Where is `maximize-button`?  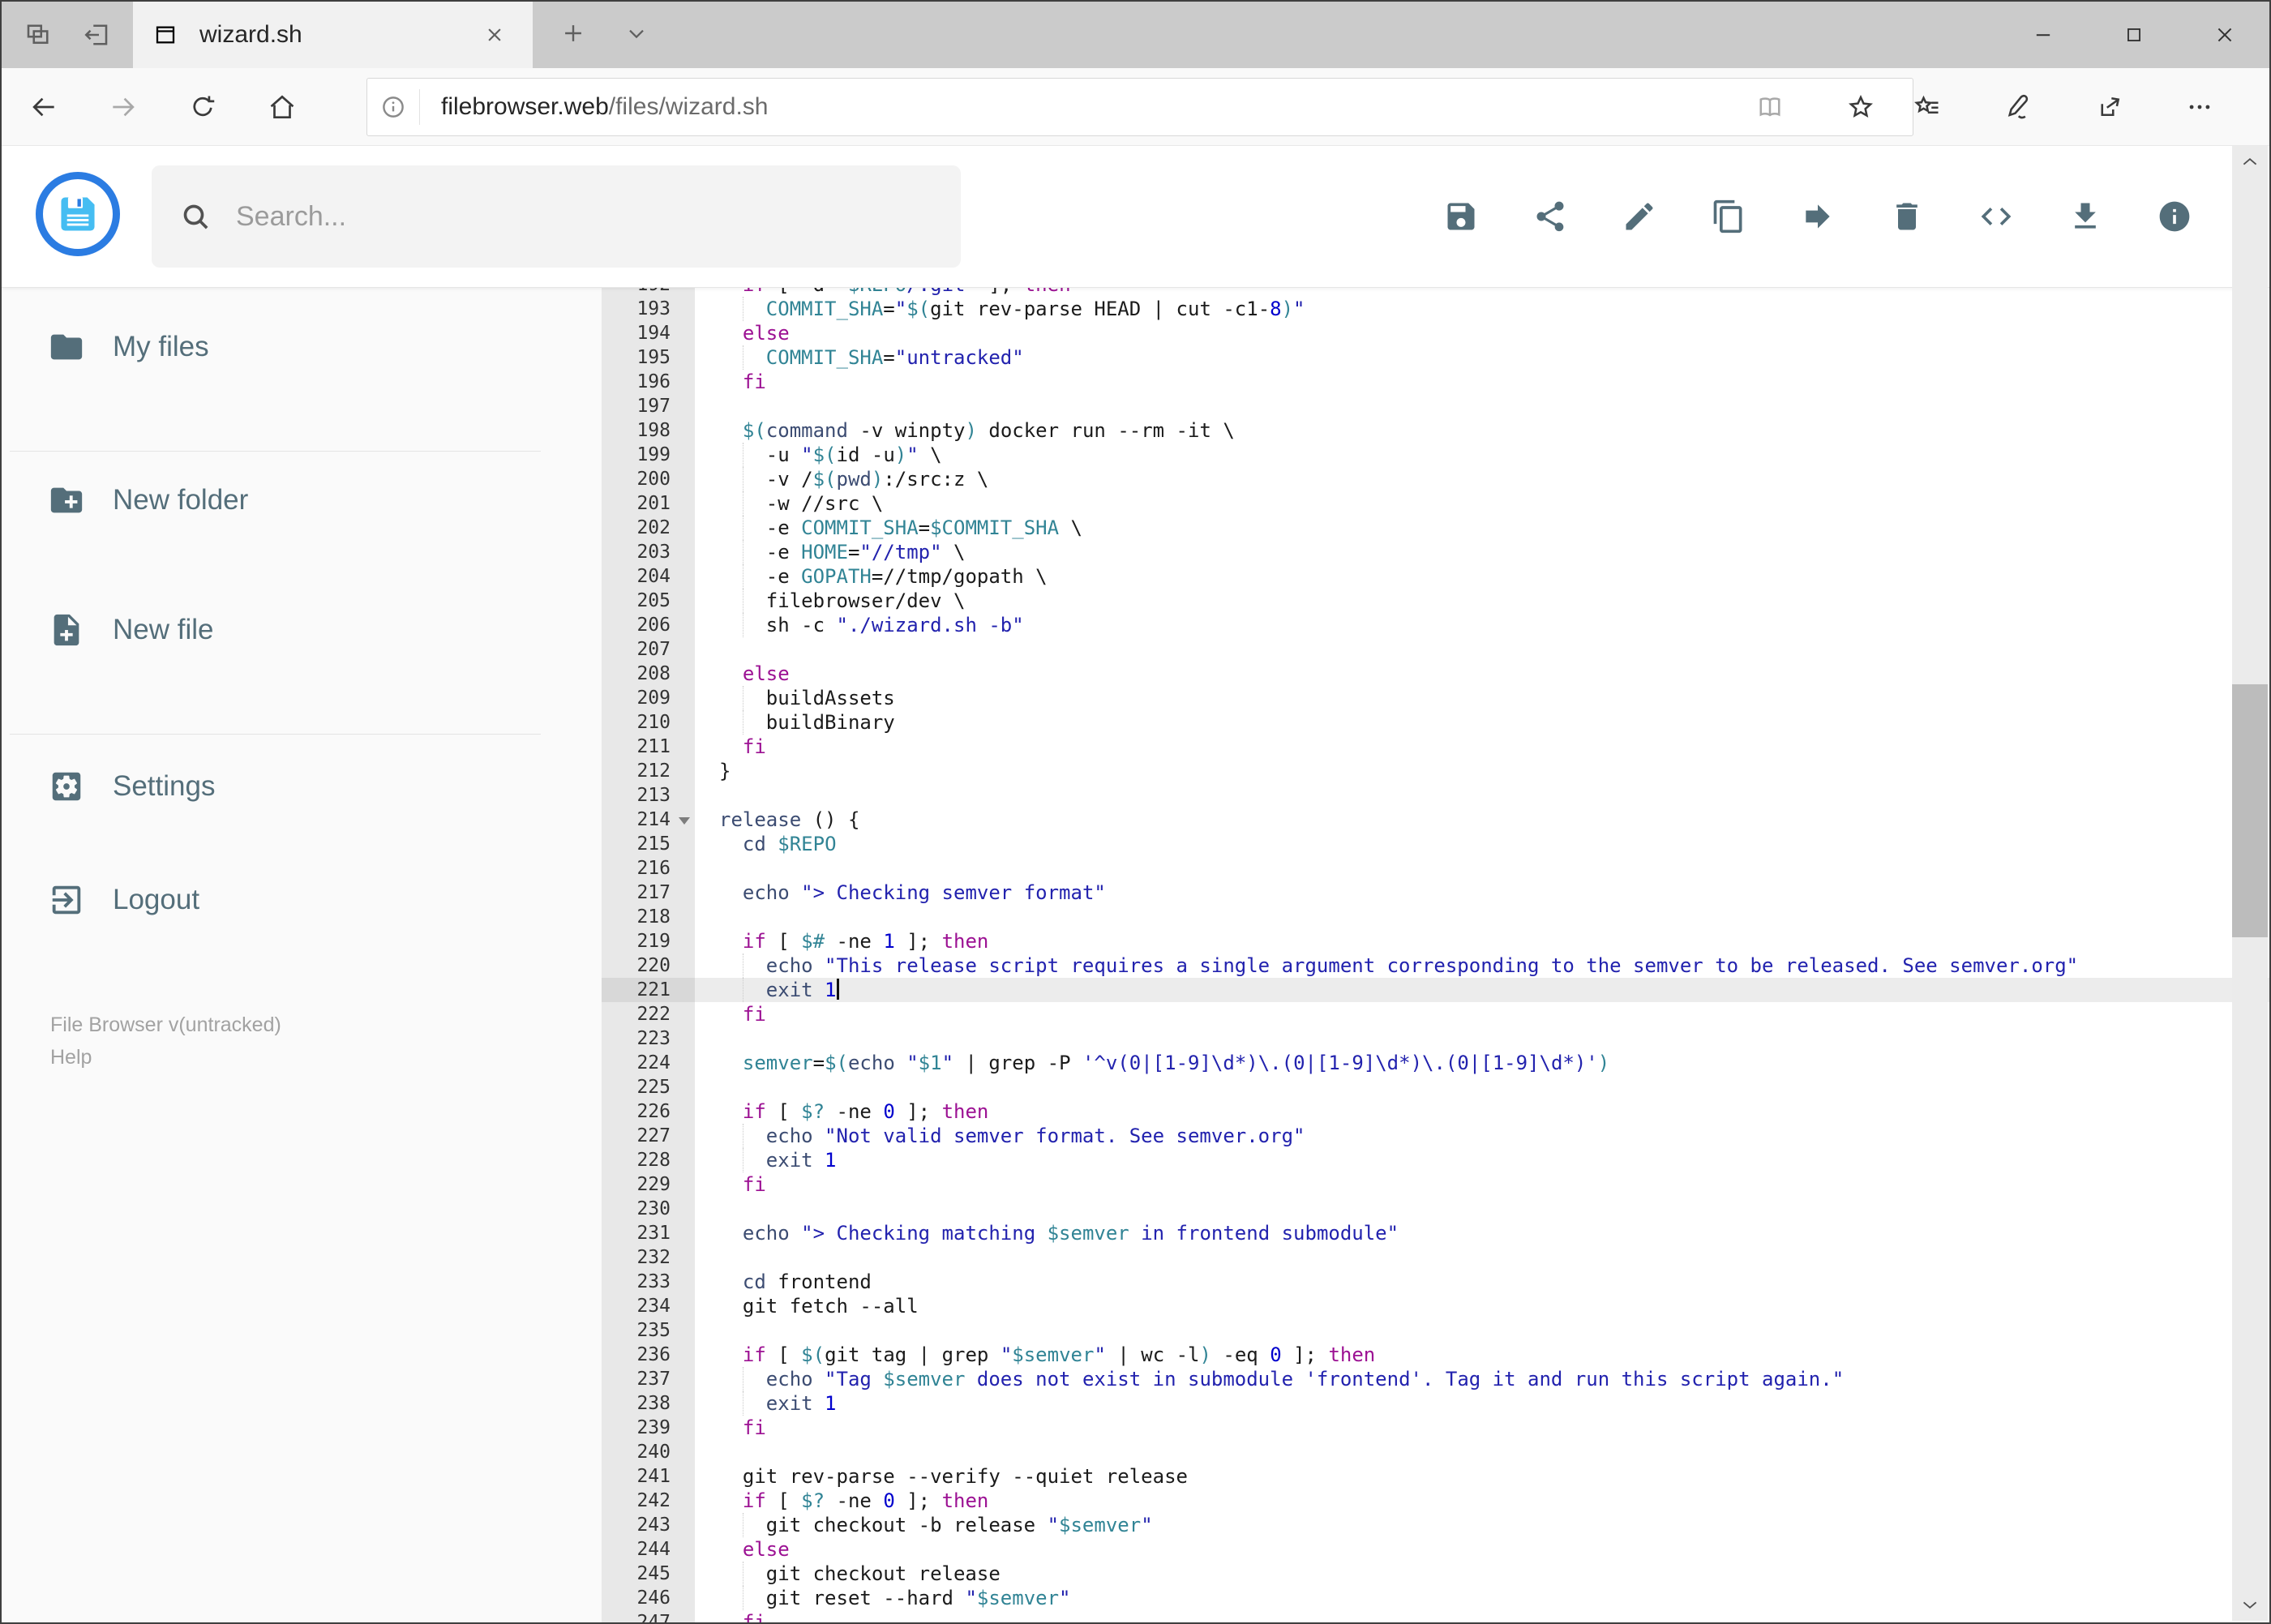 maximize-button is located at coordinates (2134, 35).